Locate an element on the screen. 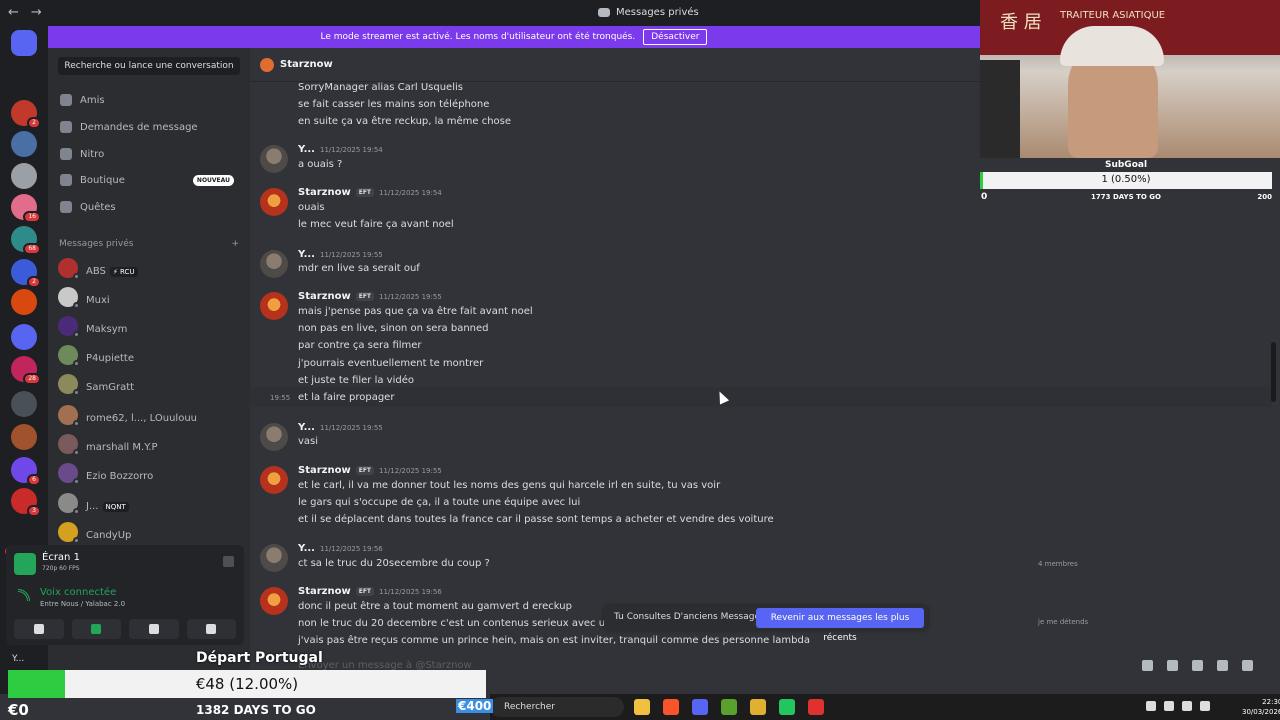 This screenshot has width=1280, height=720. server-icon: 3 is located at coordinates (26, 502).